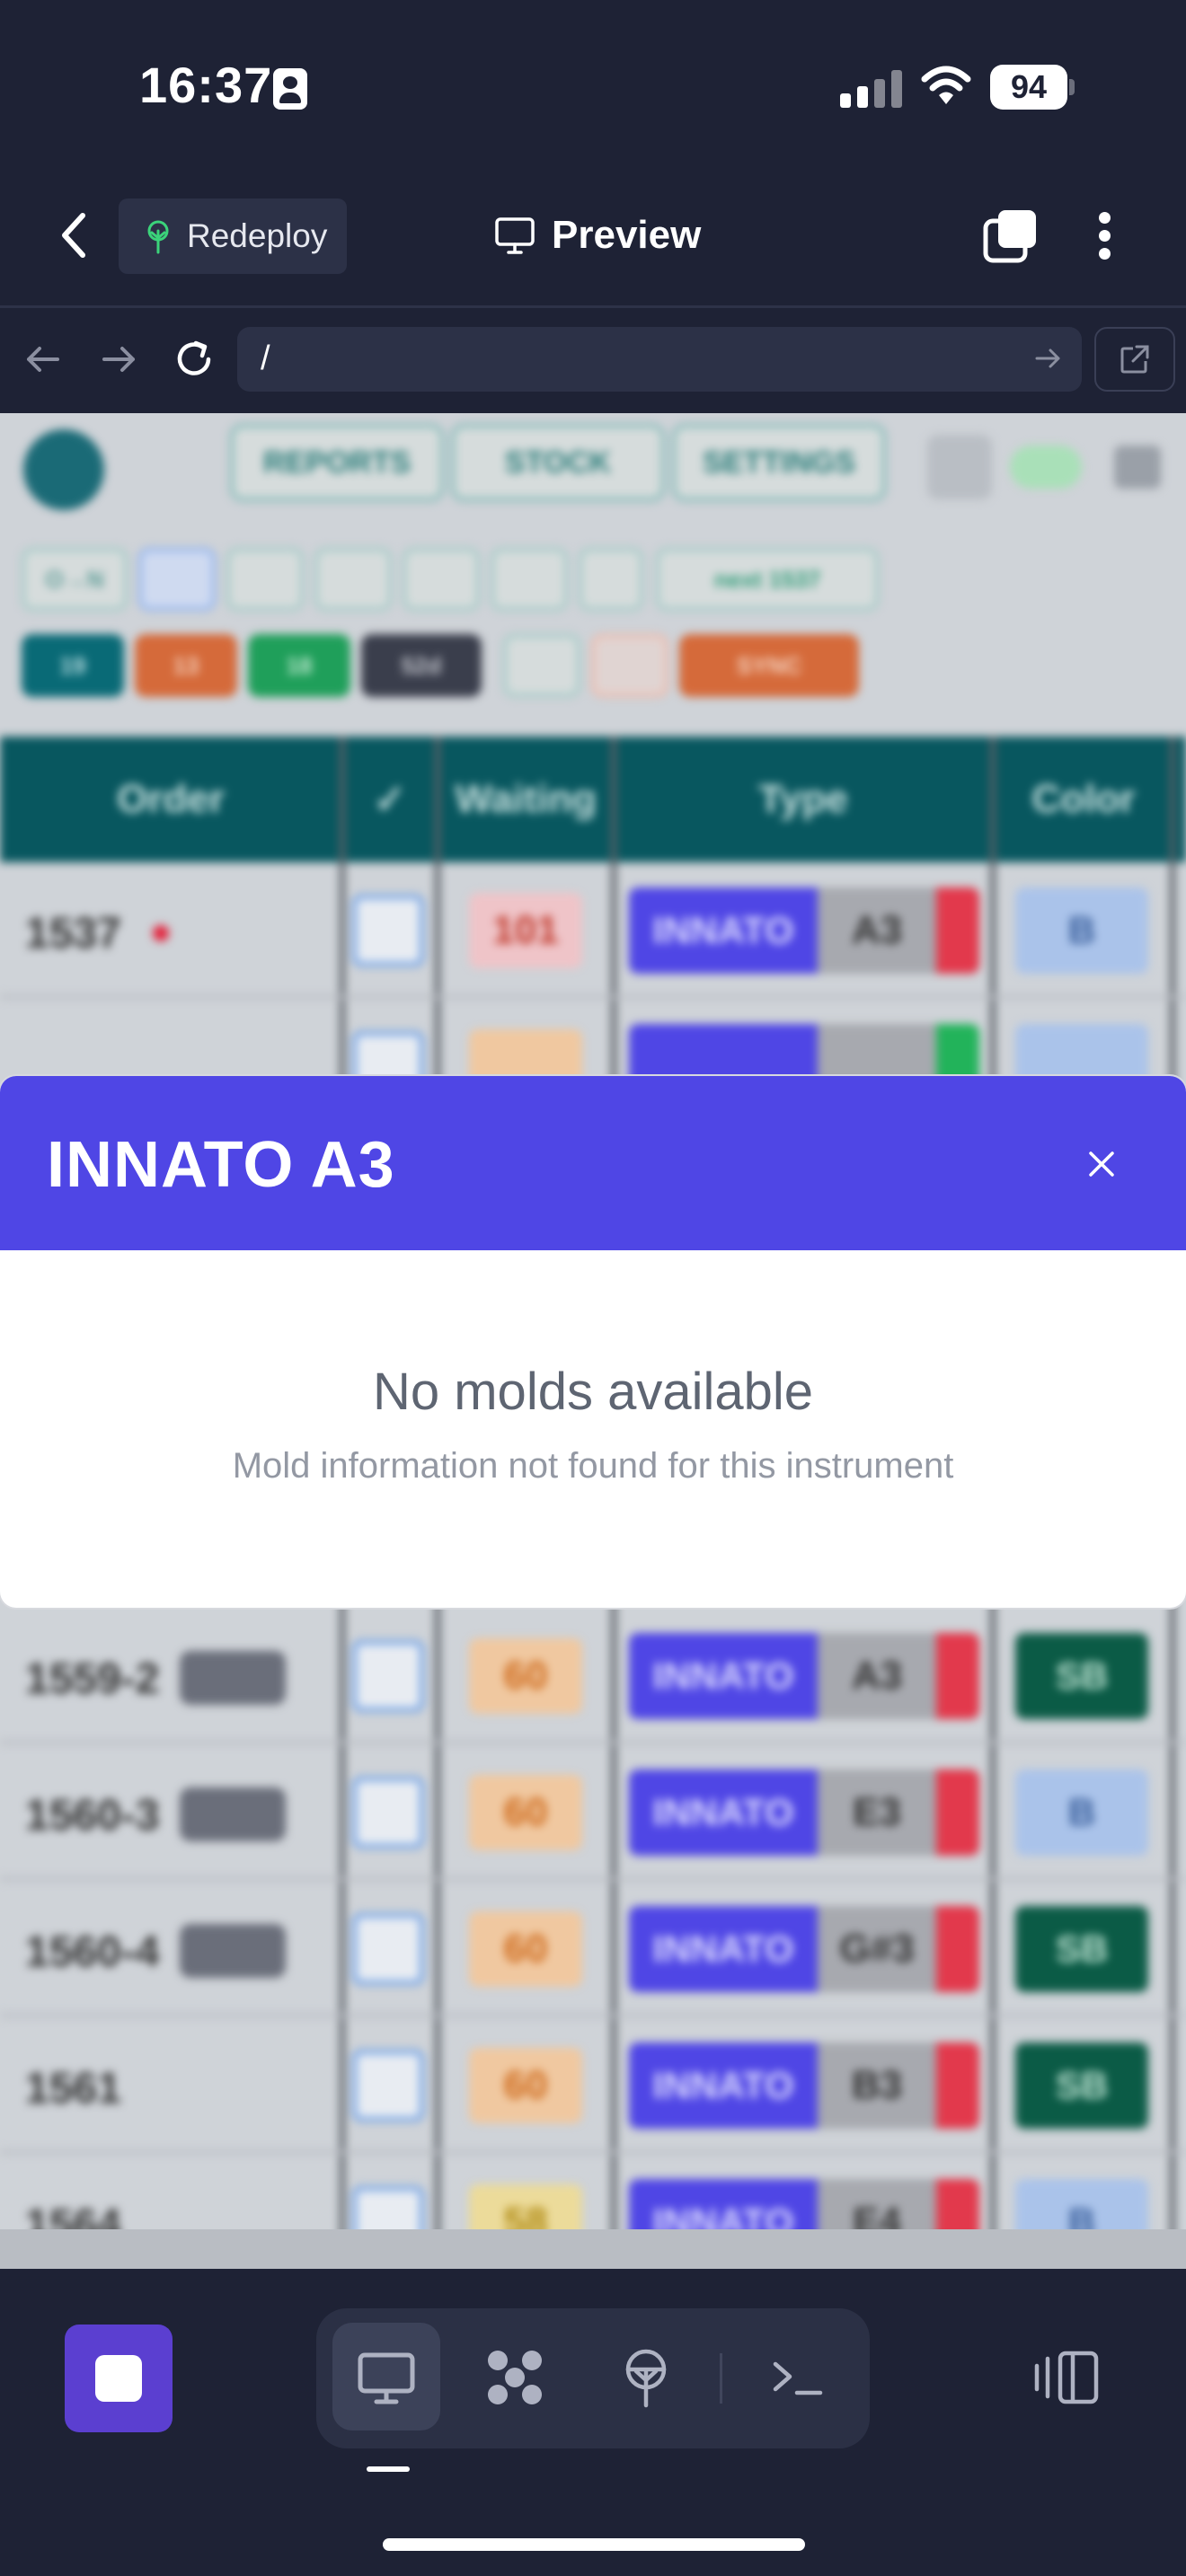 This screenshot has width=1186, height=2576. What do you see at coordinates (804, 1812) in the screenshot?
I see `type-badge: INNATO E3` at bounding box center [804, 1812].